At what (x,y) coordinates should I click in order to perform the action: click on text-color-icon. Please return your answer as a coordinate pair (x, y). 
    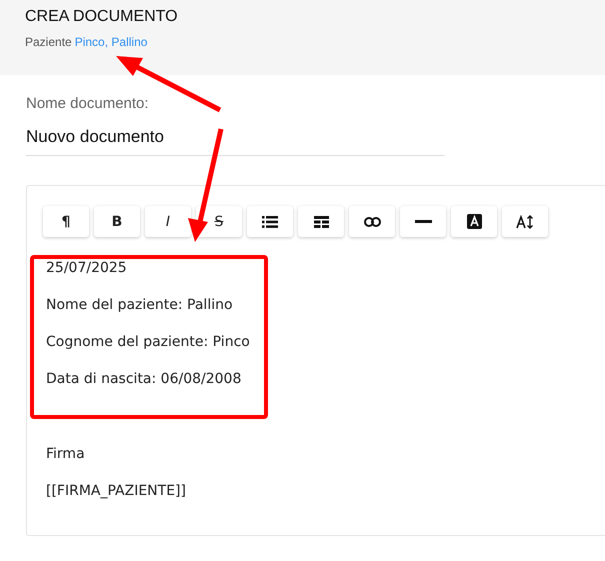
    Looking at the image, I should click on (474, 221).